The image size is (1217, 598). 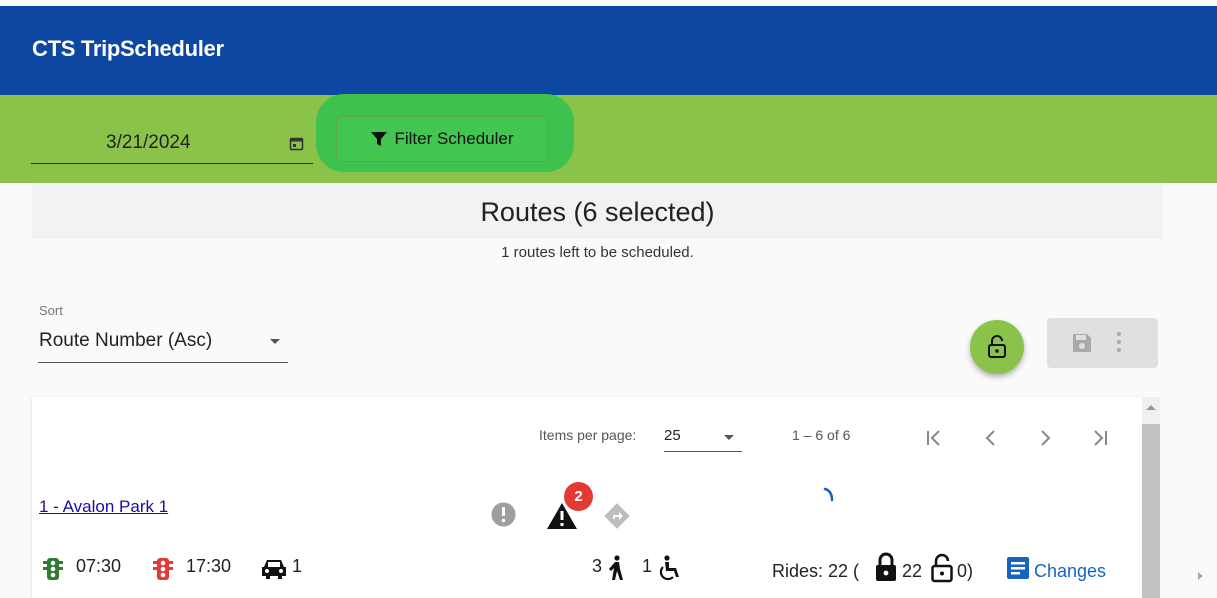 I want to click on date-field: 3/21/2024, so click(x=172, y=141).